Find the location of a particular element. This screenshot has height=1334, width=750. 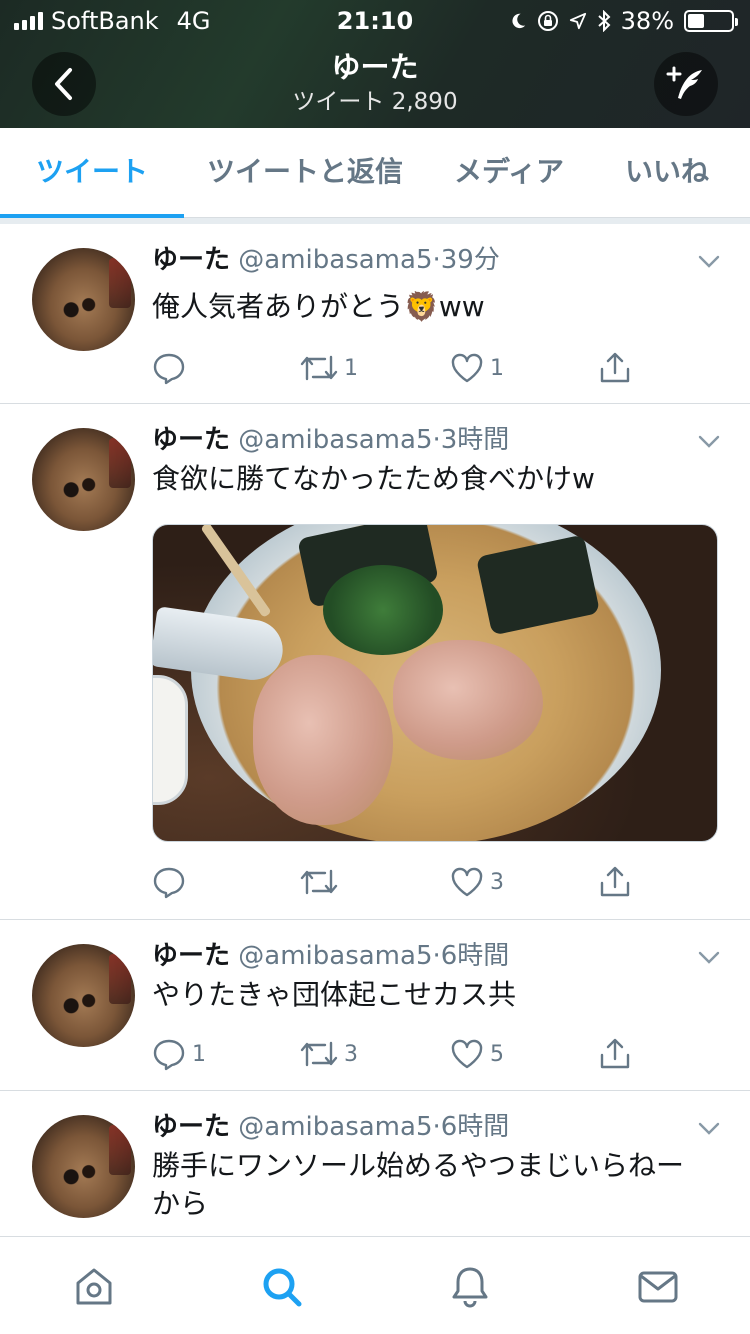

like-button: 1 is located at coordinates (477, 368).